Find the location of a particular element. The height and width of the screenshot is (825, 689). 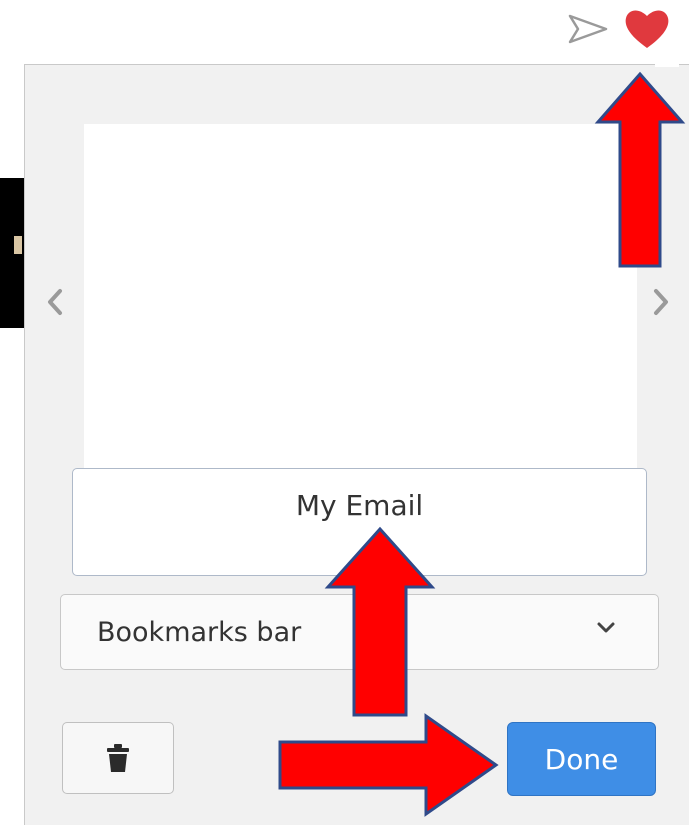

background-window-mark is located at coordinates (18, 245).